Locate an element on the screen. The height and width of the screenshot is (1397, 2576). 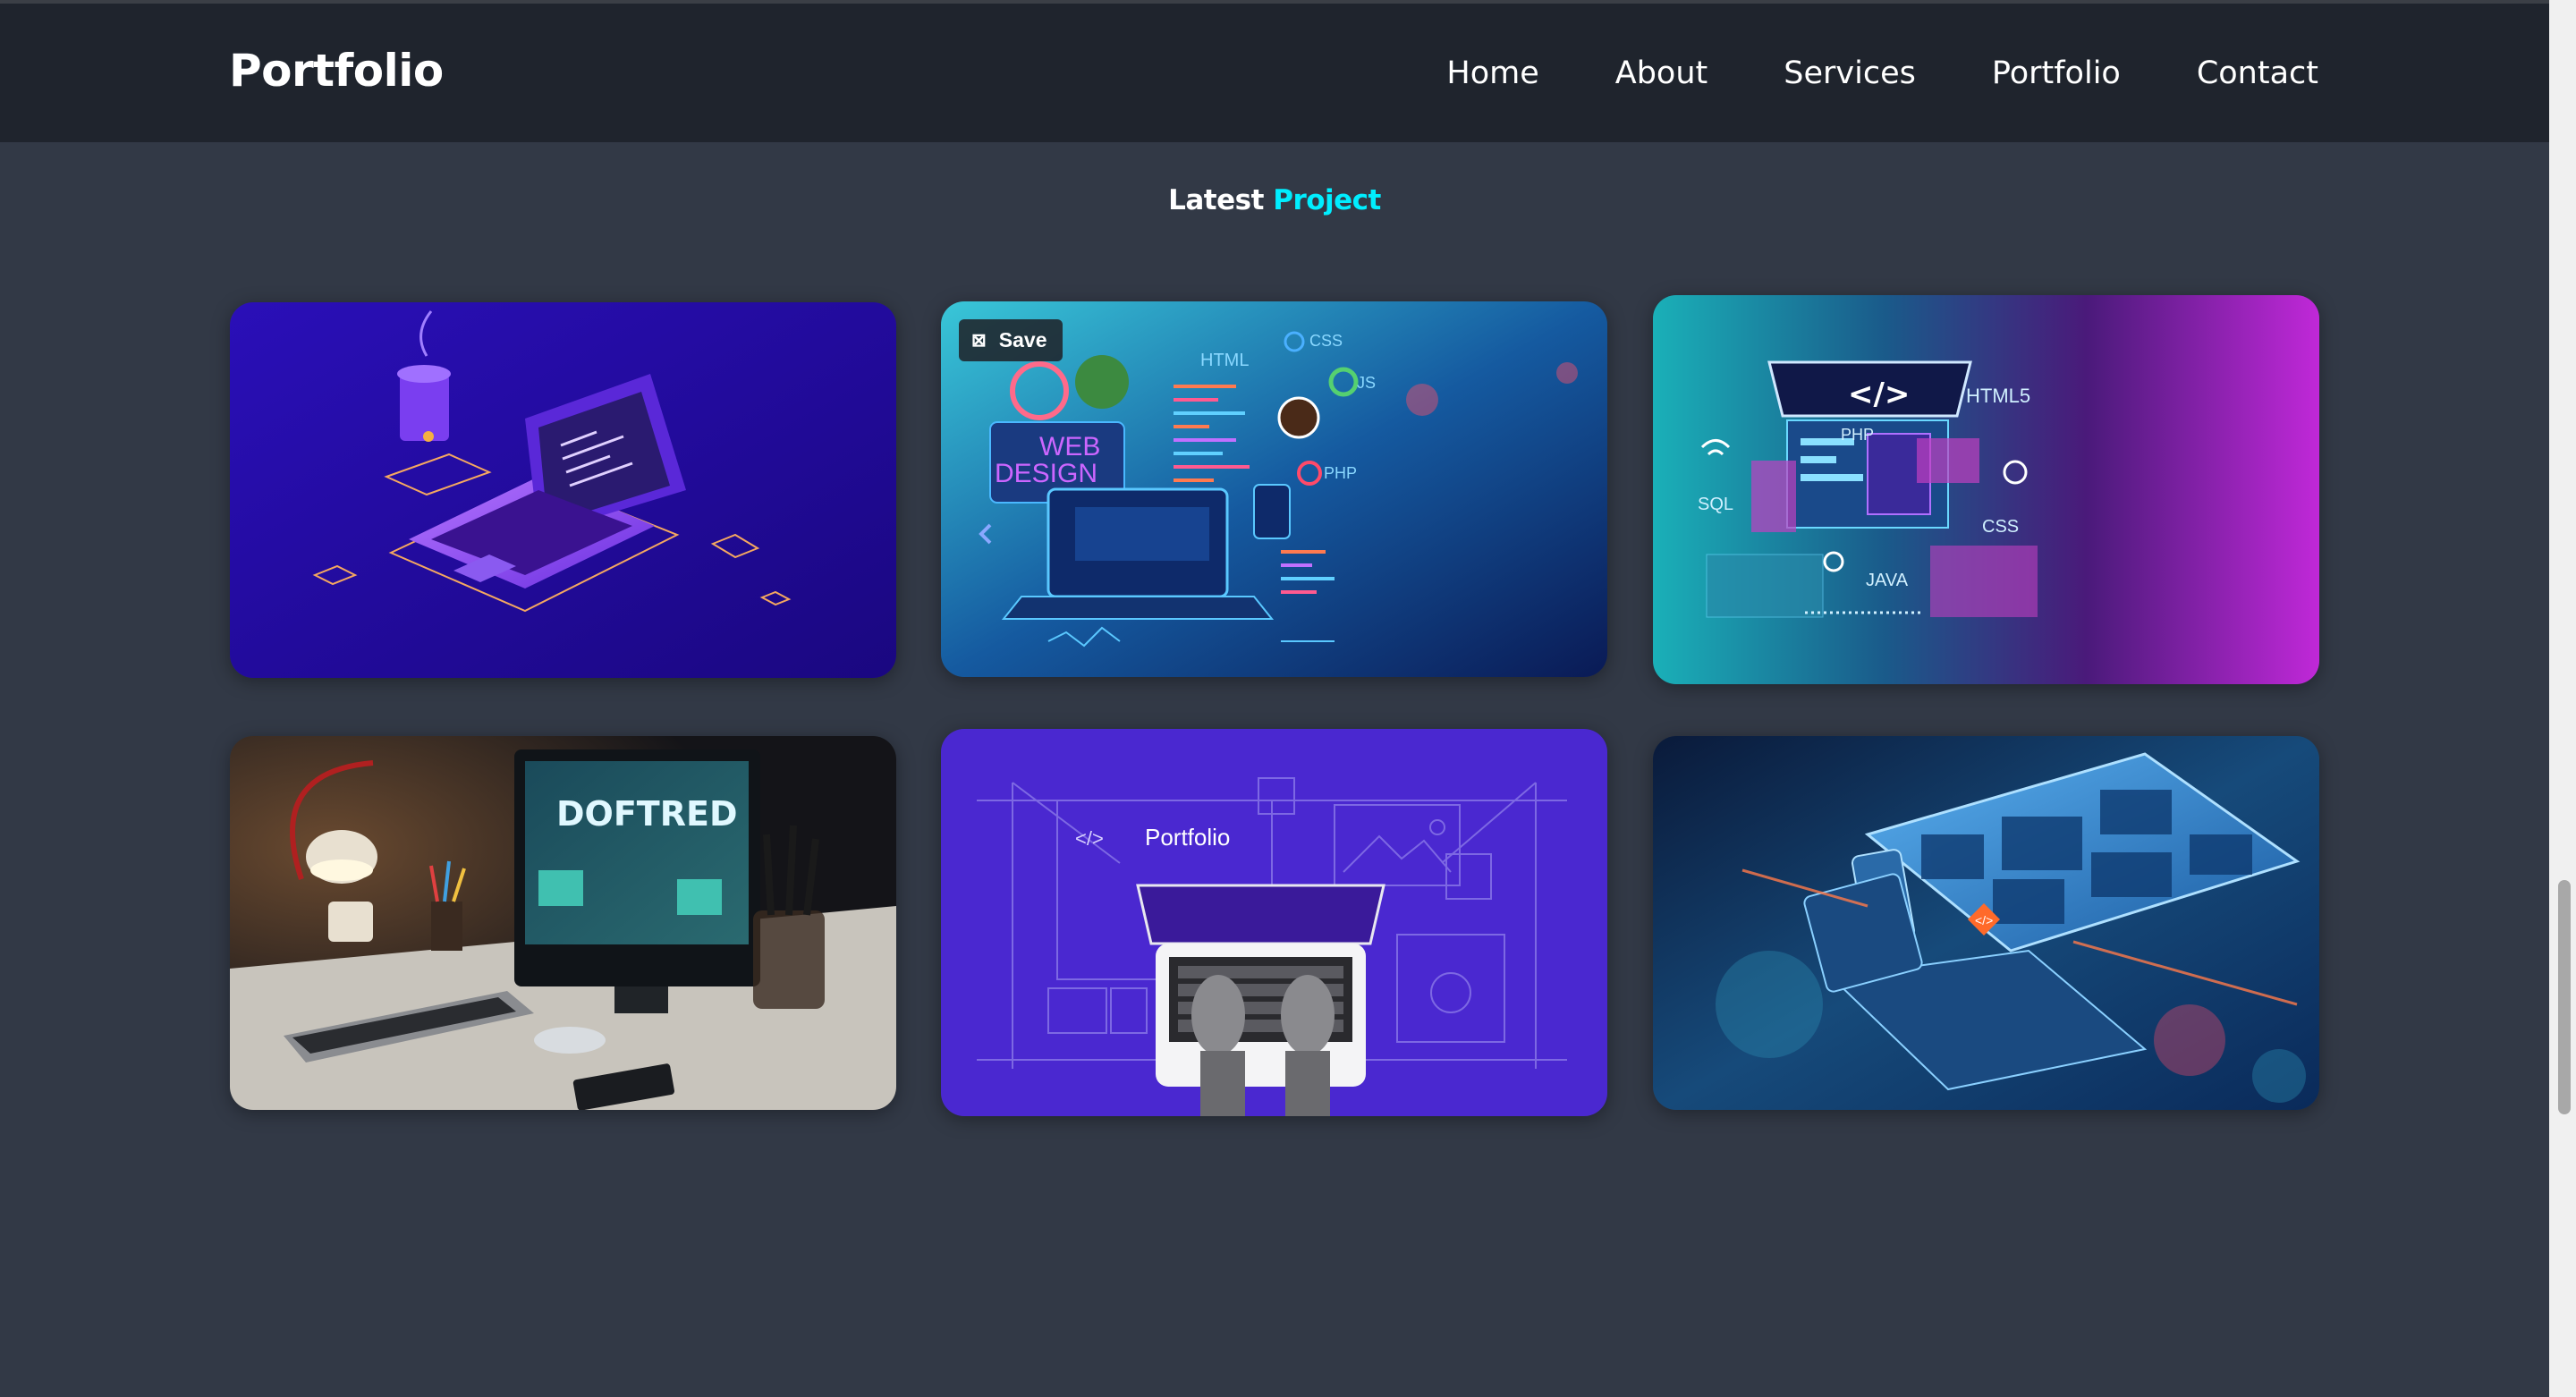
monitor-title: DOFTRED is located at coordinates (647, 814).